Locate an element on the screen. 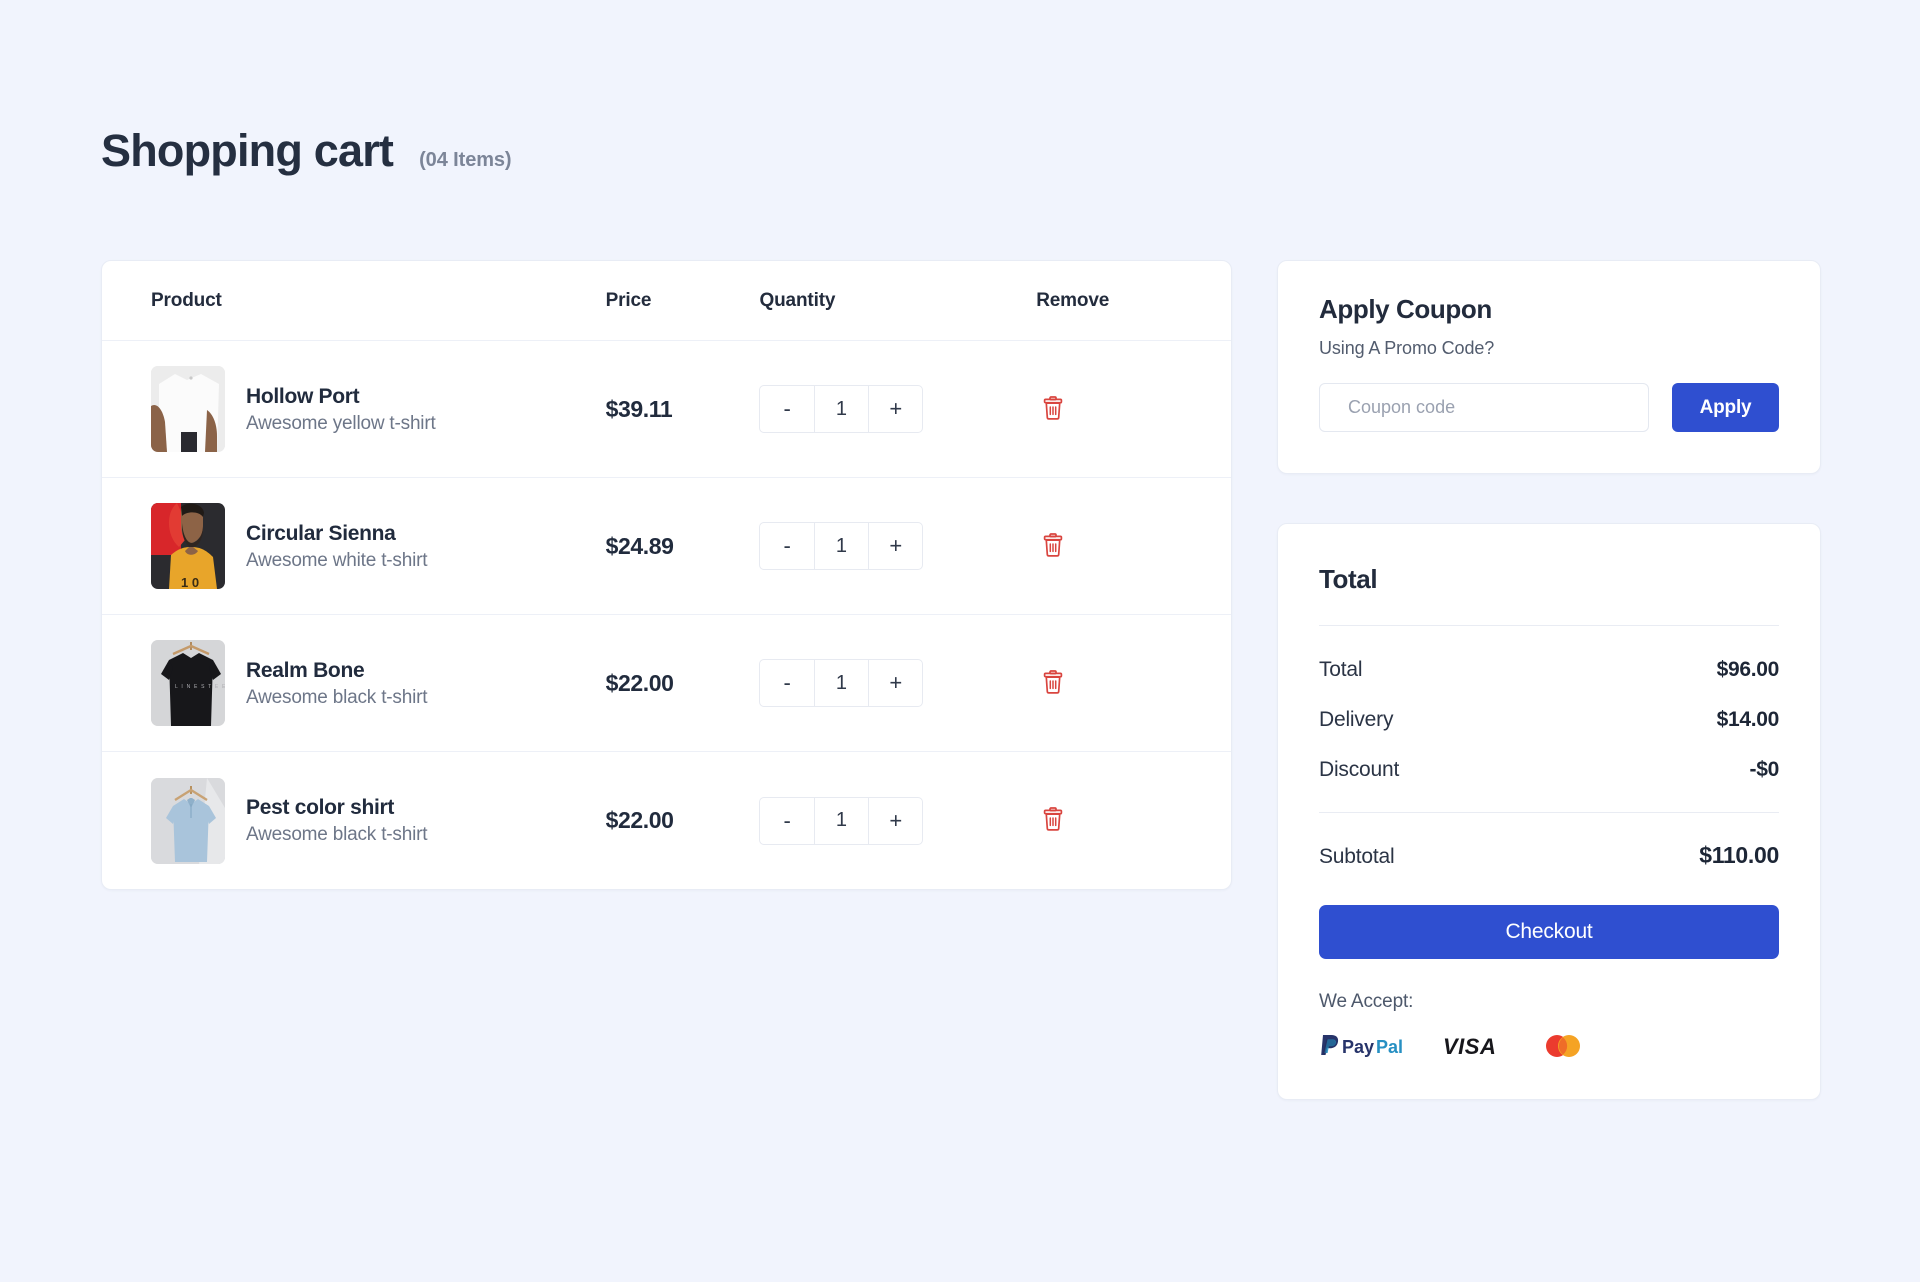 This screenshot has height=1282, width=1920. payment-methods: Pay Pal VISA is located at coordinates (1549, 1046).